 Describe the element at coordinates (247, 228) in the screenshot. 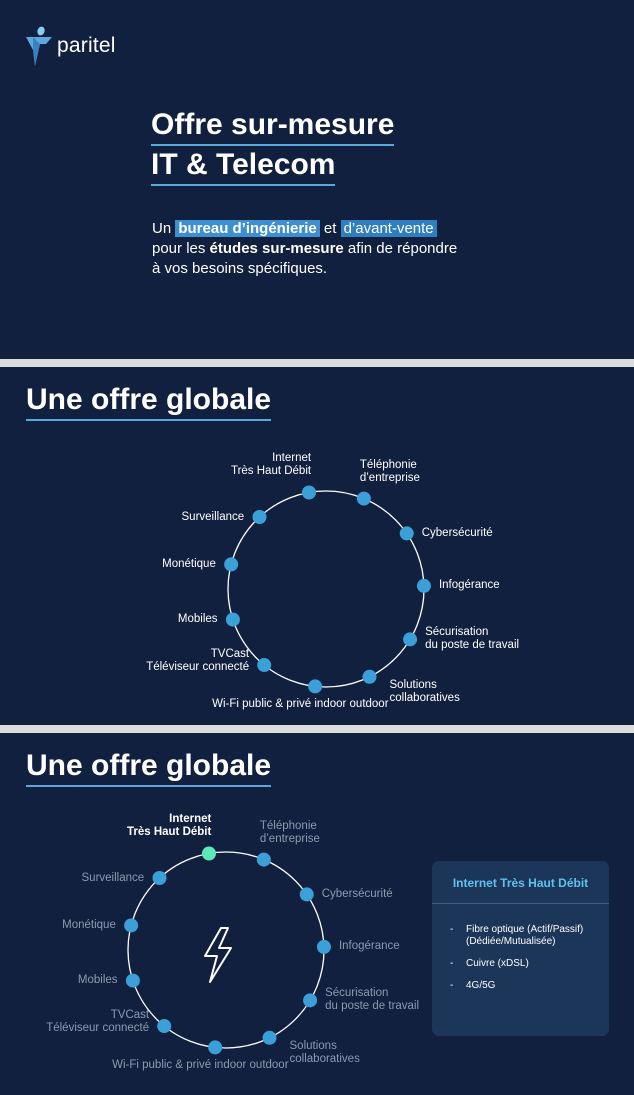

I see `highlight-bureau: bureau d’ingénierie` at that location.